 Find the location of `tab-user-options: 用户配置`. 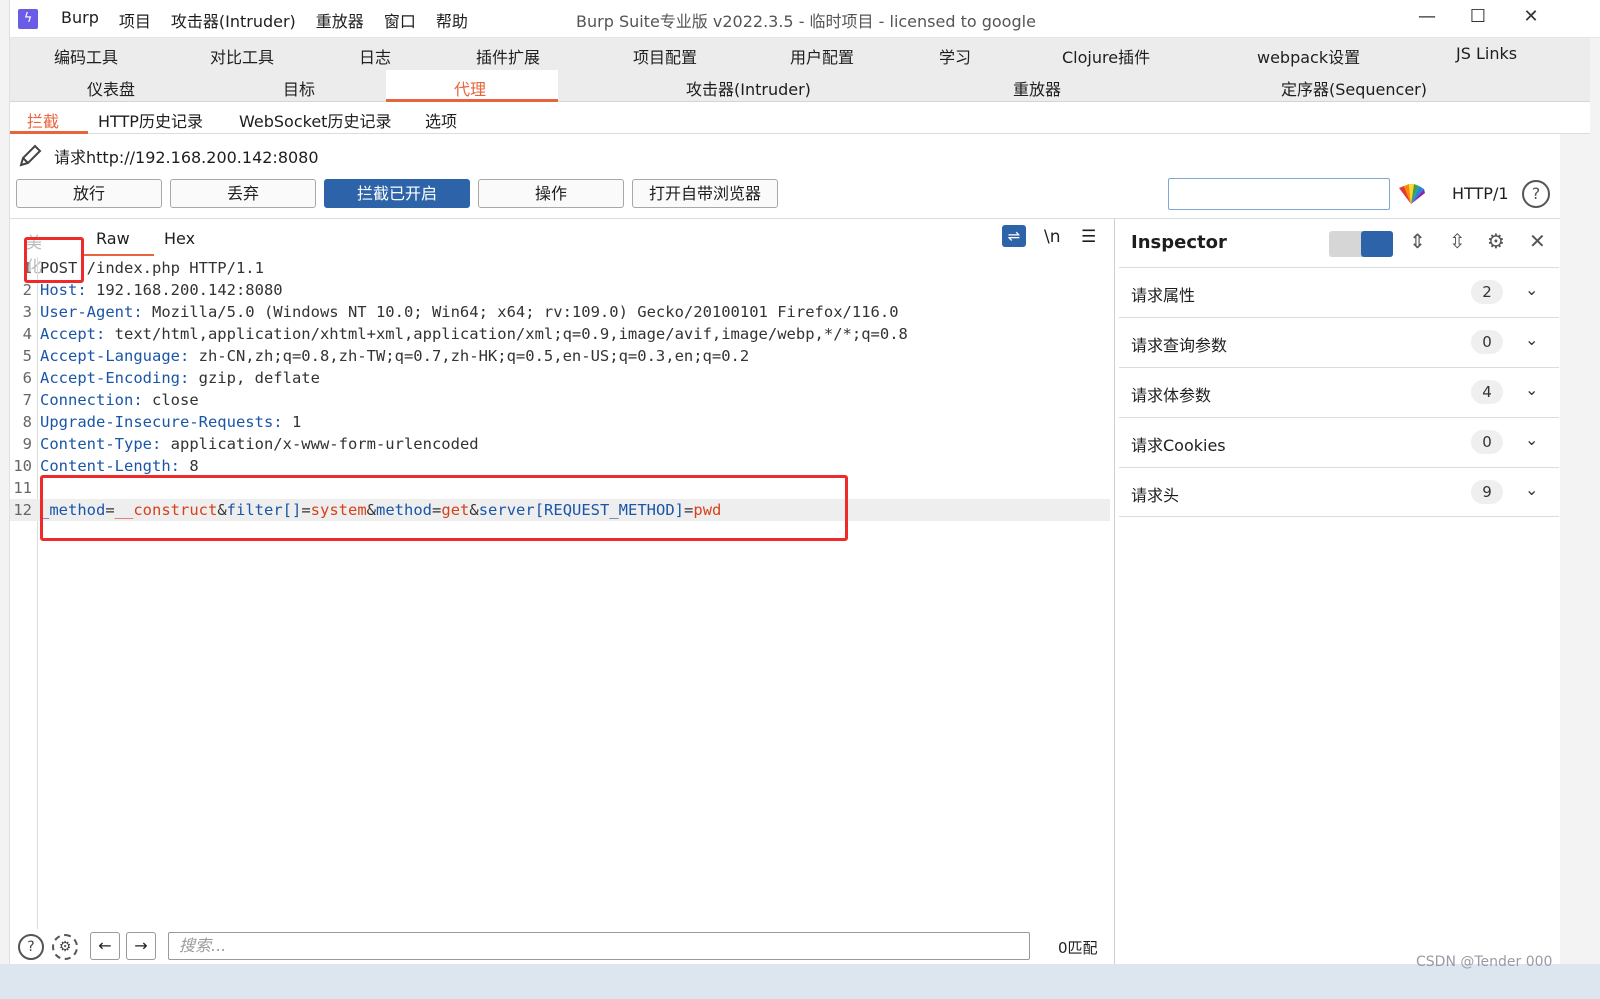

tab-user-options: 用户配置 is located at coordinates (822, 56).